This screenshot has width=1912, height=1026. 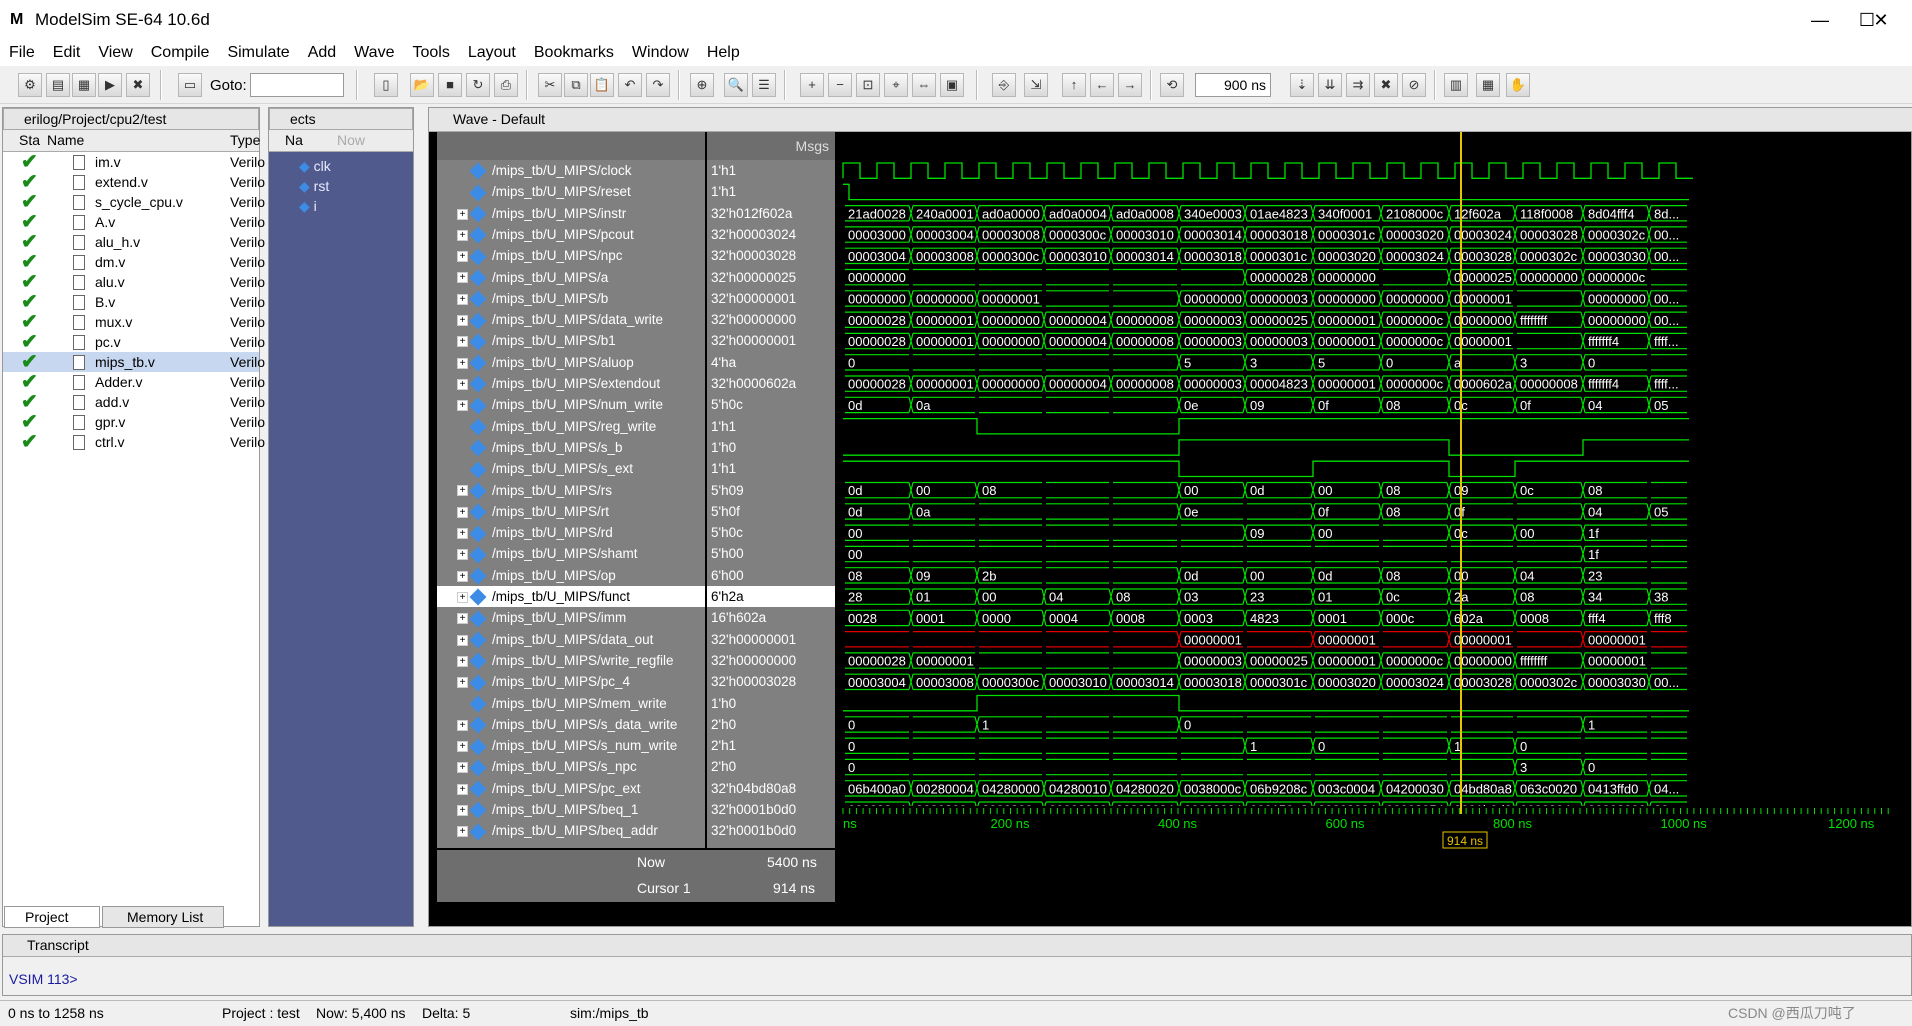 I want to click on run-icon: ⇣, so click(x=1302, y=85).